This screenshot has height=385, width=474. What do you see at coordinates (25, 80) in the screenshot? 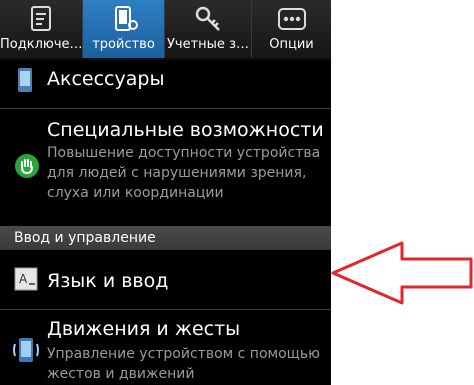
I see `accessory-icon` at bounding box center [25, 80].